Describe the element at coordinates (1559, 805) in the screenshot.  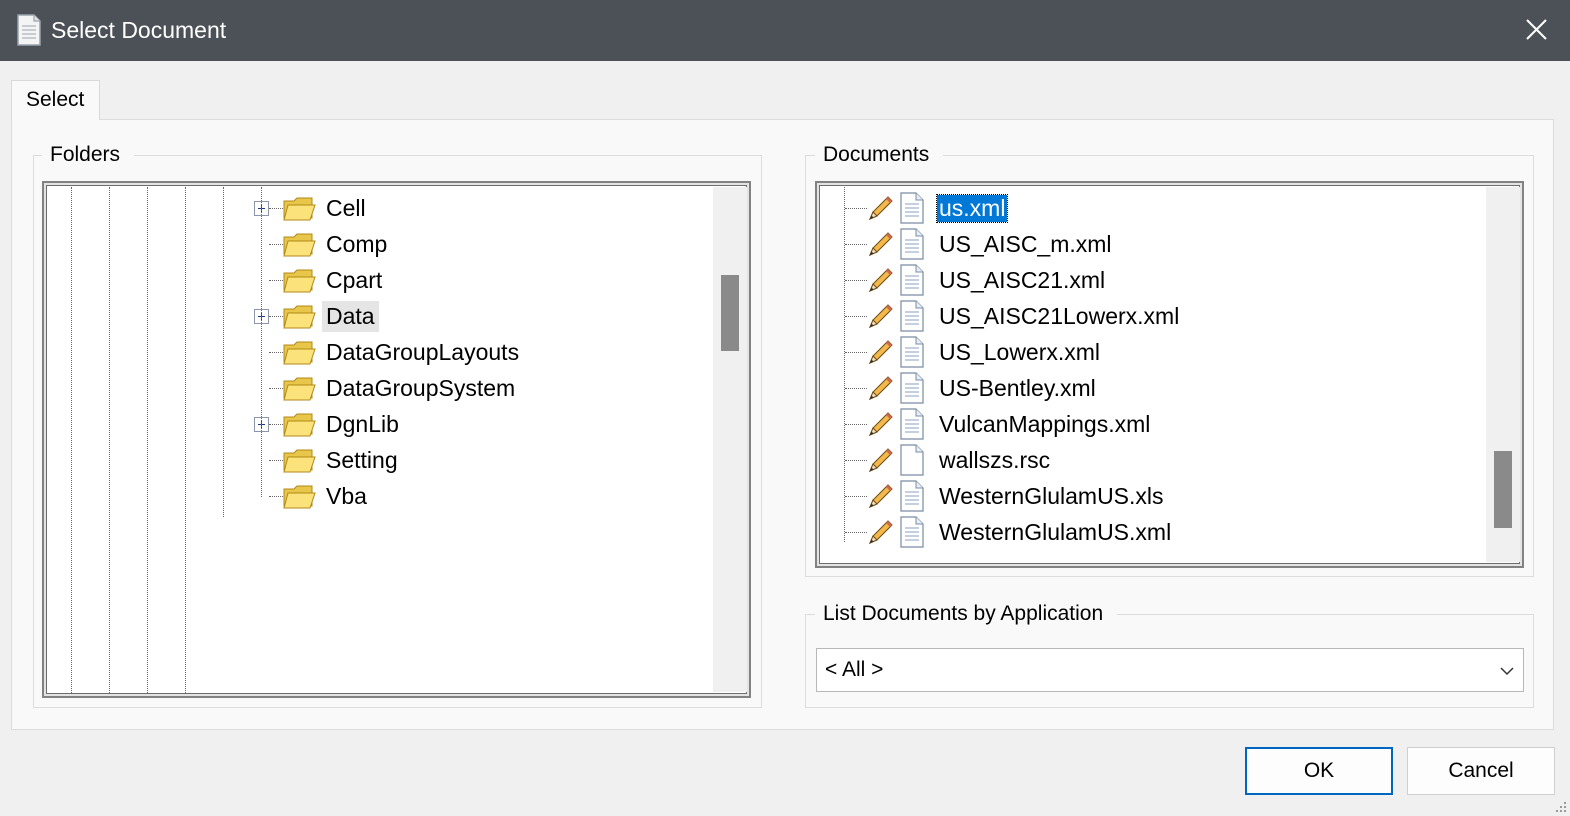
I see `resize-grip-icon` at that location.